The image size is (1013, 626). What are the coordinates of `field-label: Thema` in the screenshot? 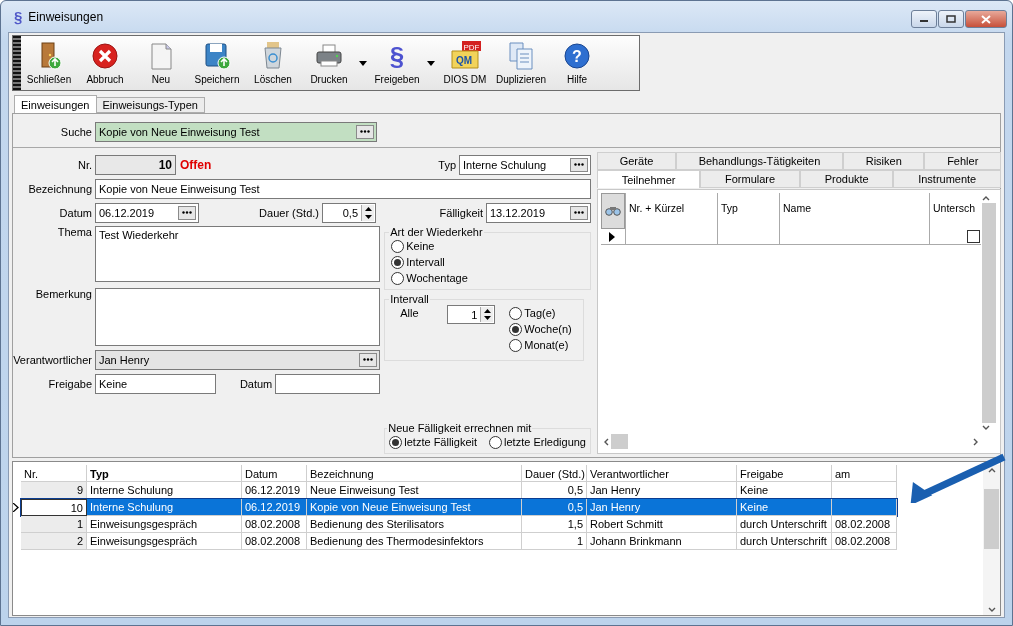 It's located at (74, 232).